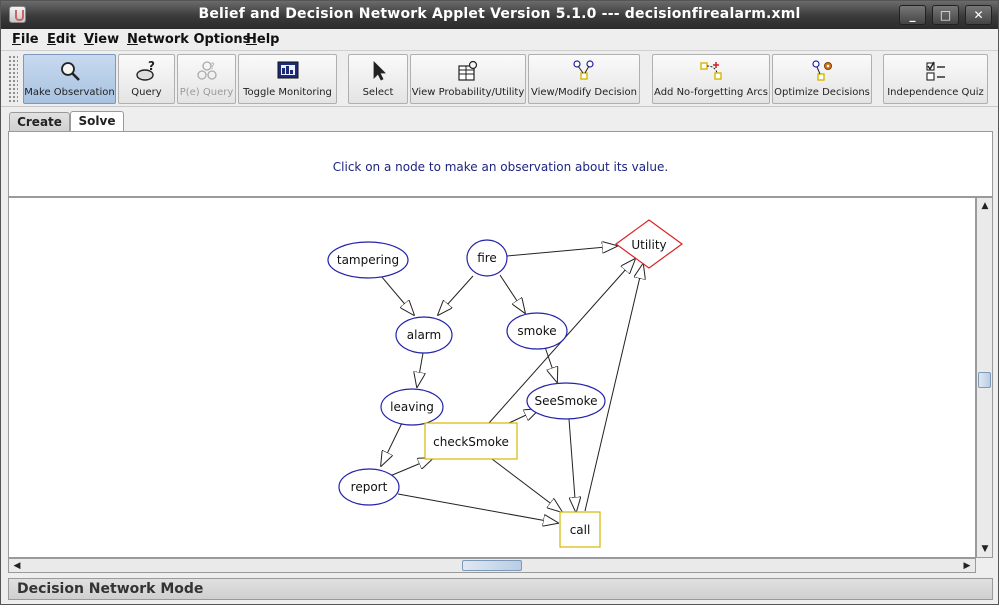 This screenshot has width=999, height=605. Describe the element at coordinates (468, 70) in the screenshot. I see `probability-table-icon` at that location.